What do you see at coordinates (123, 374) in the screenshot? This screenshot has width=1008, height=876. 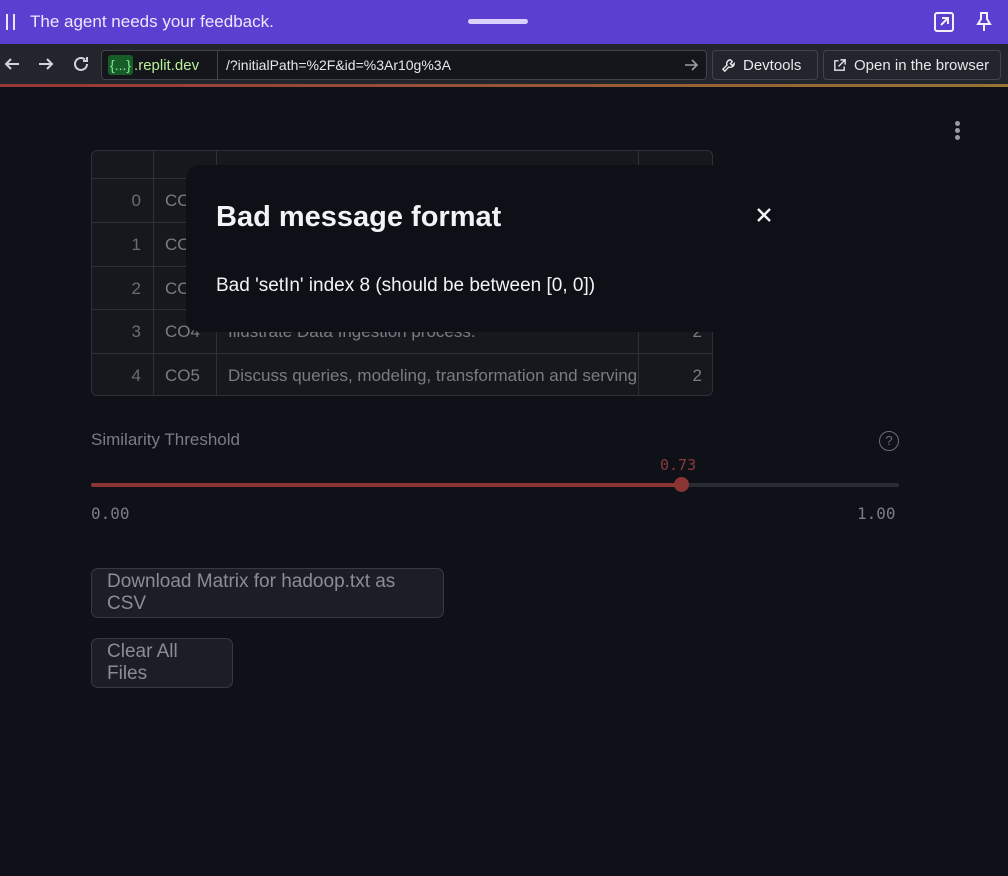 I see `row-index: 4` at bounding box center [123, 374].